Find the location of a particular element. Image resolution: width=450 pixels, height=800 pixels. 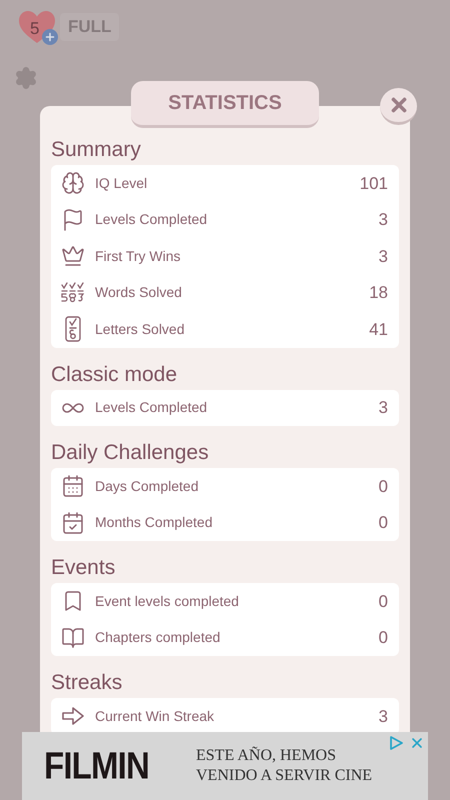

dialog-title: STATISTICS is located at coordinates (225, 104).